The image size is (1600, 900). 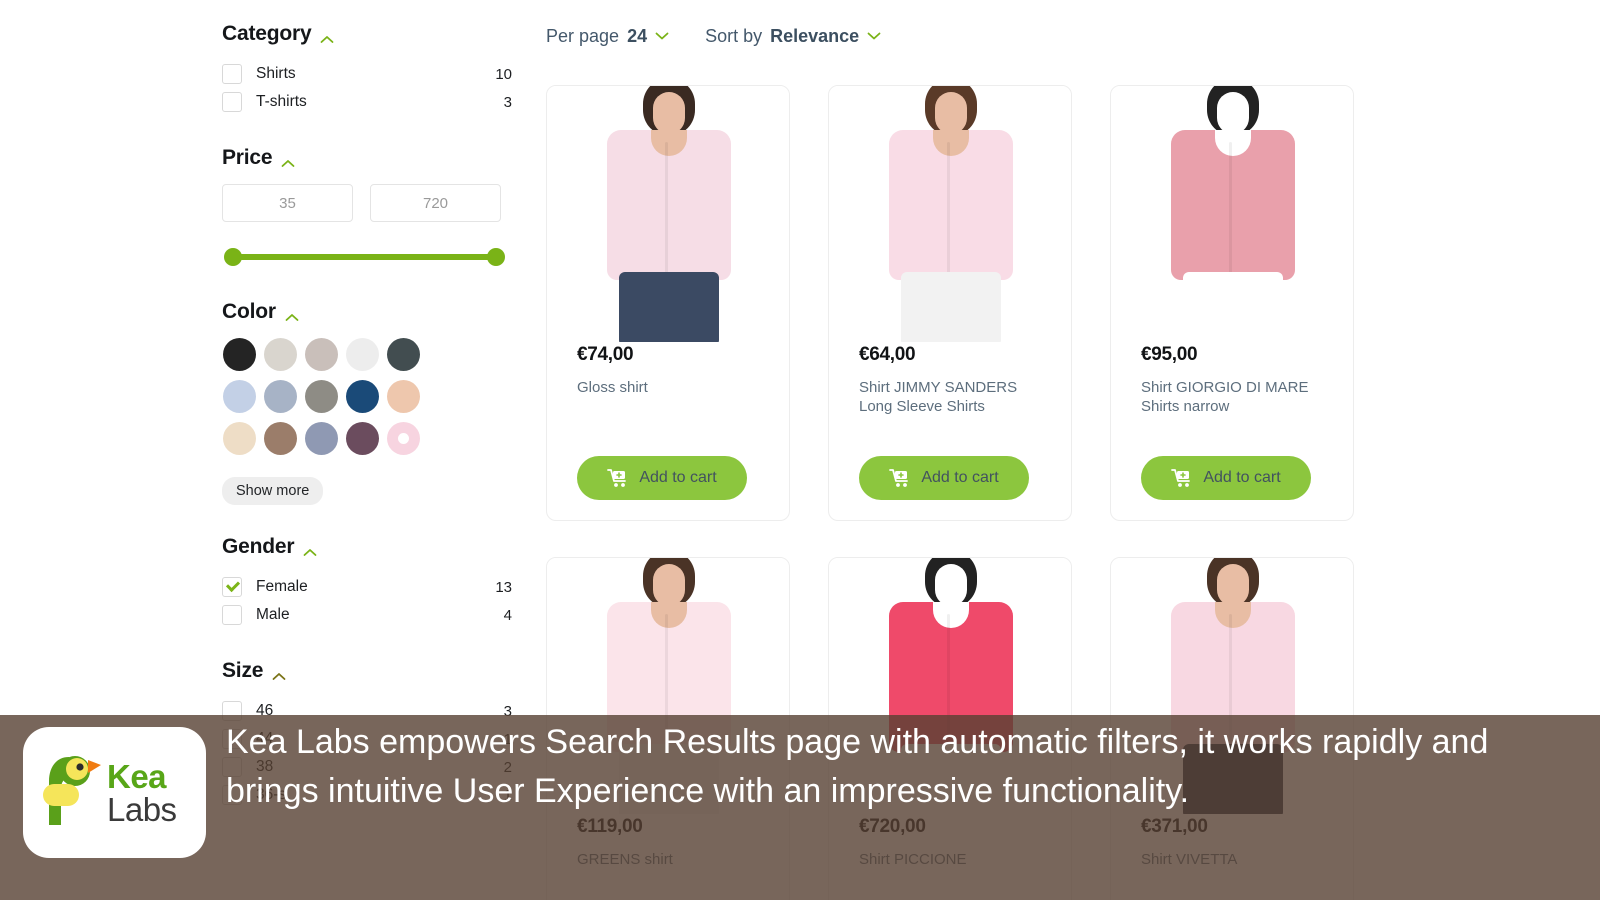 What do you see at coordinates (403, 438) in the screenshot?
I see `color-swatch-pink` at bounding box center [403, 438].